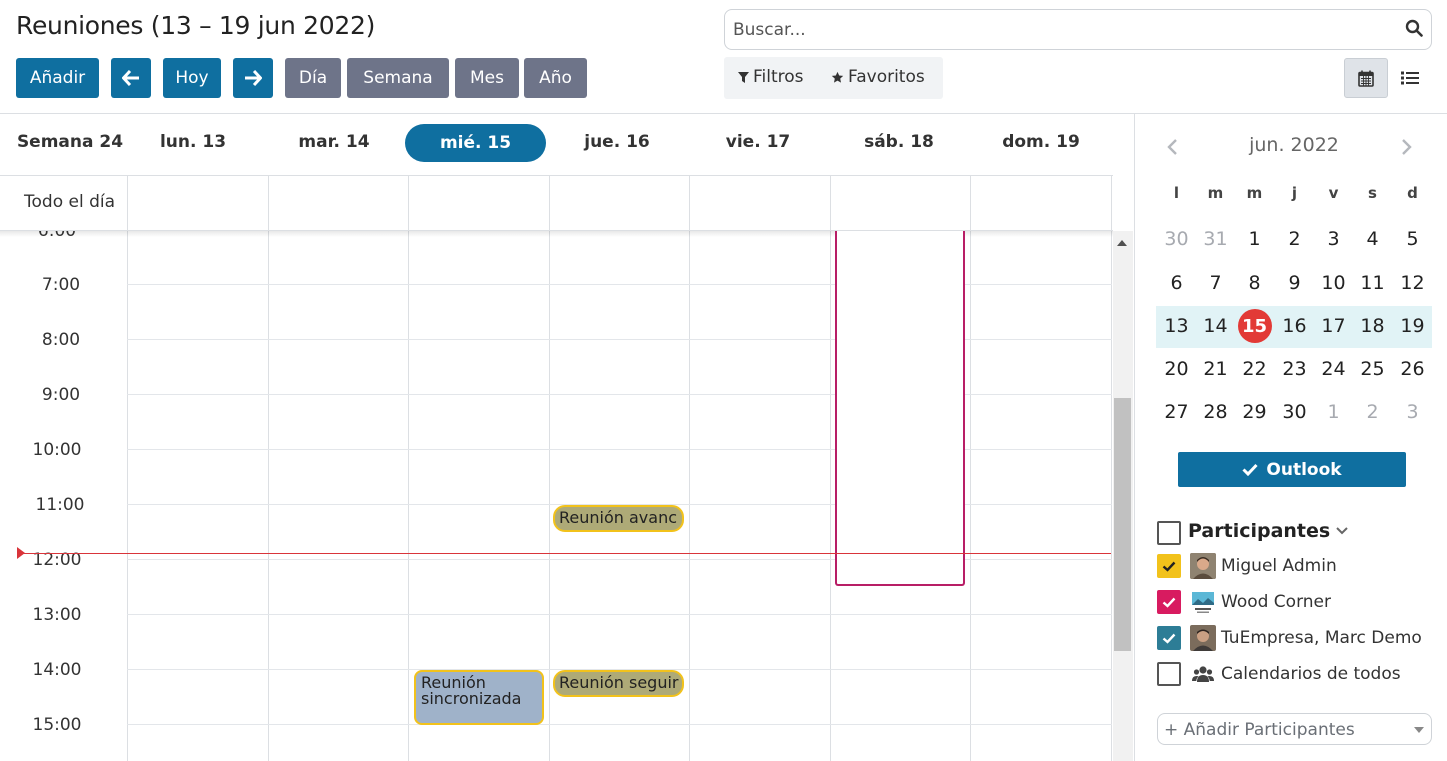  I want to click on mini-calendar-day-number: 12, so click(1412, 283).